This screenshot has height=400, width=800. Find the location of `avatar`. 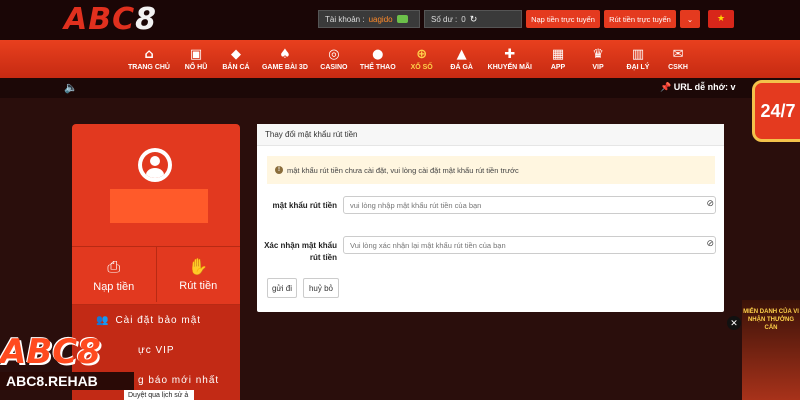

avatar is located at coordinates (155, 165).